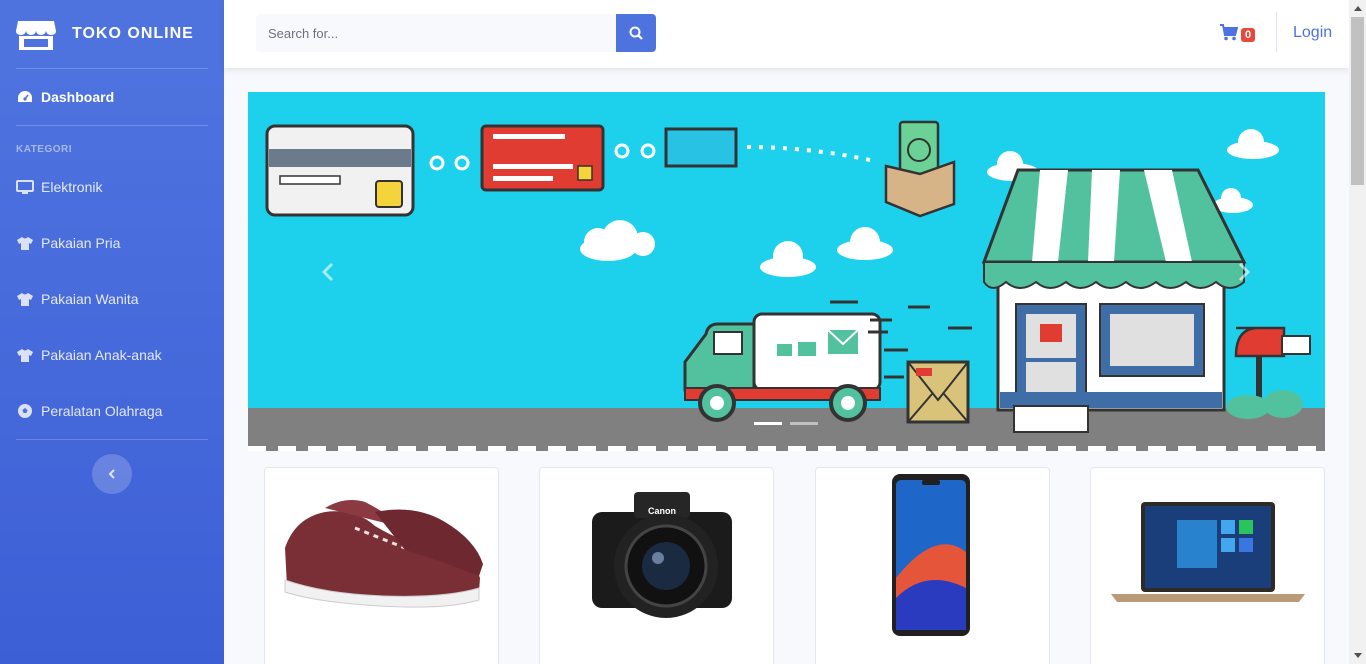  I want to click on sidebar-item-peralatan-olahraga: Peralatan Olahraga, so click(112, 411).